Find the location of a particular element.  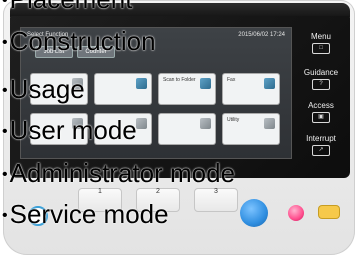

overlay-item-administrator-mode: •Administrator mode is located at coordinates (119, 173).